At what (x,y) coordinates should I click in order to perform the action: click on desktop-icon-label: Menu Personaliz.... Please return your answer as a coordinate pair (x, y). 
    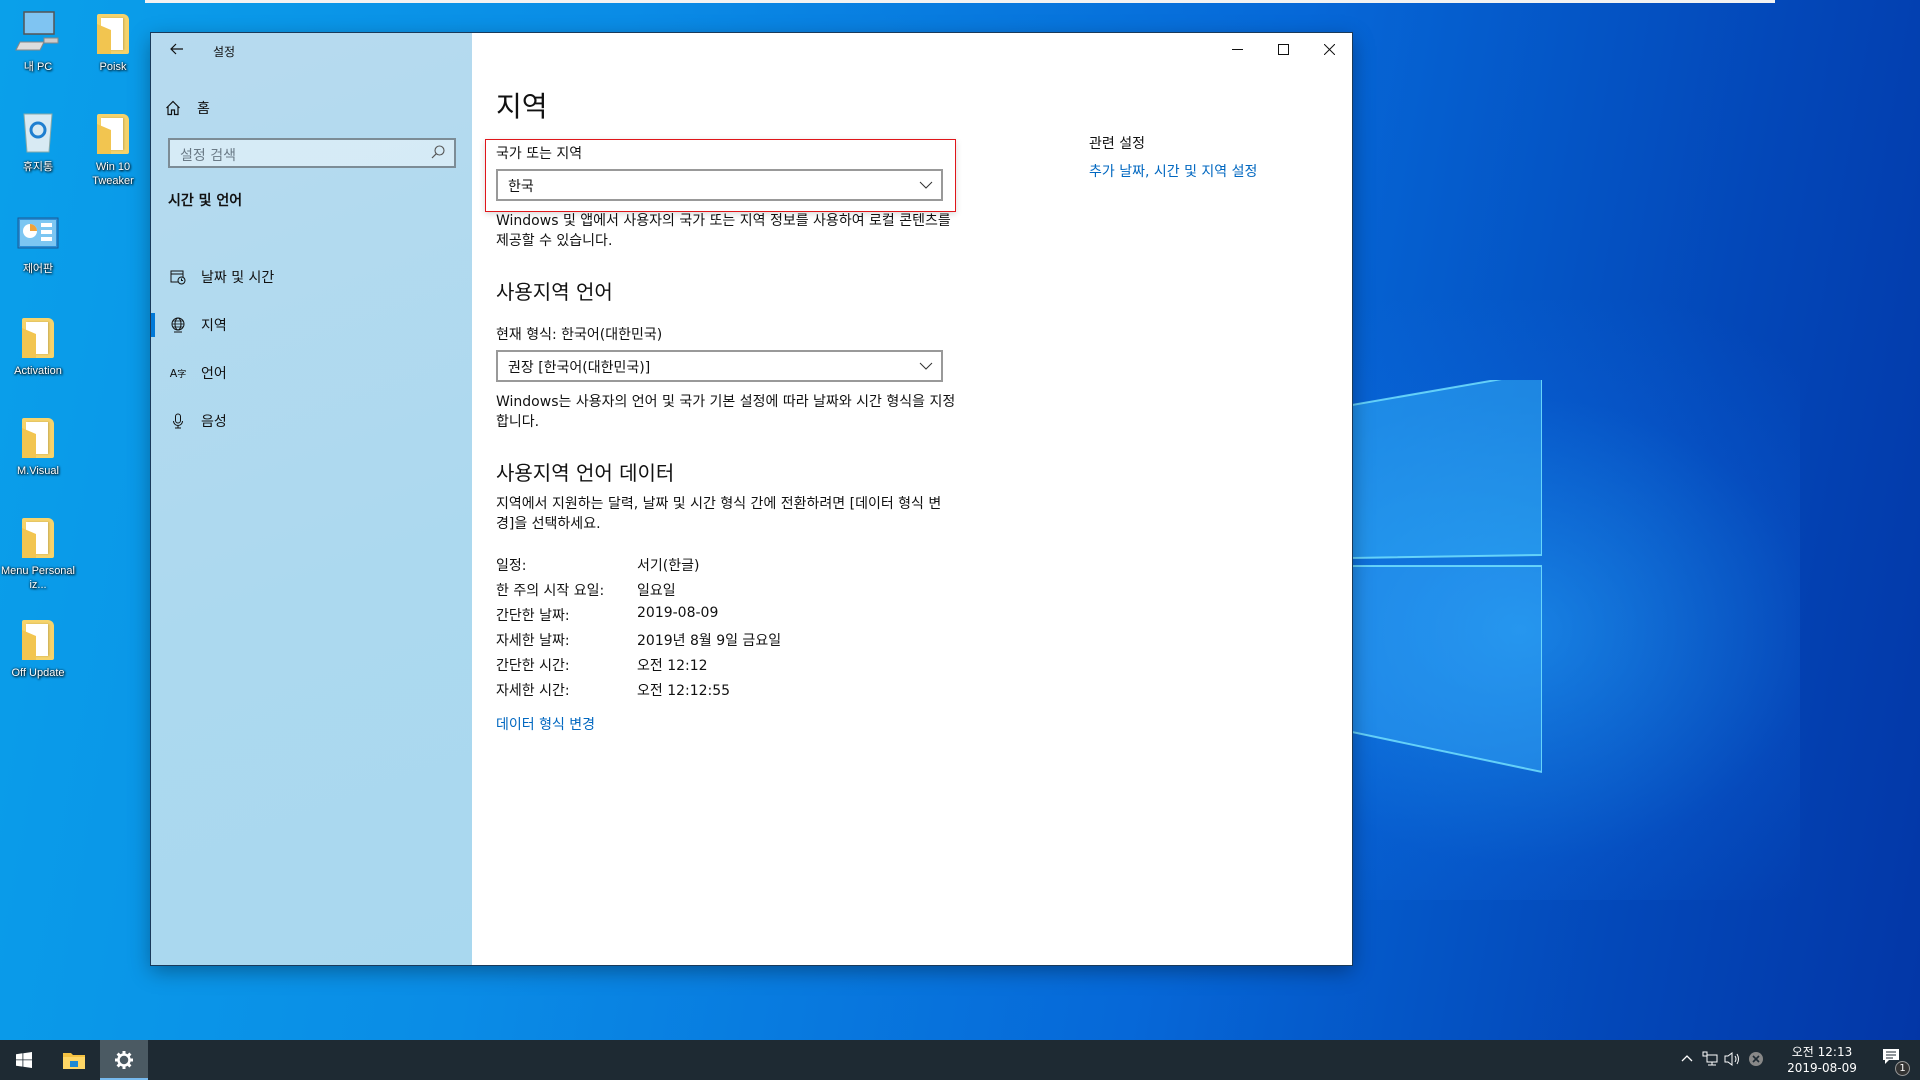
    Looking at the image, I should click on (38, 578).